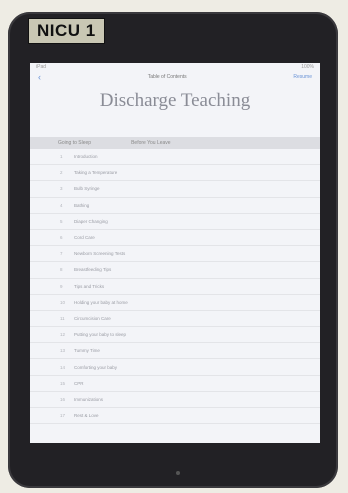 The width and height of the screenshot is (348, 493). I want to click on resume-button: Resume, so click(302, 77).